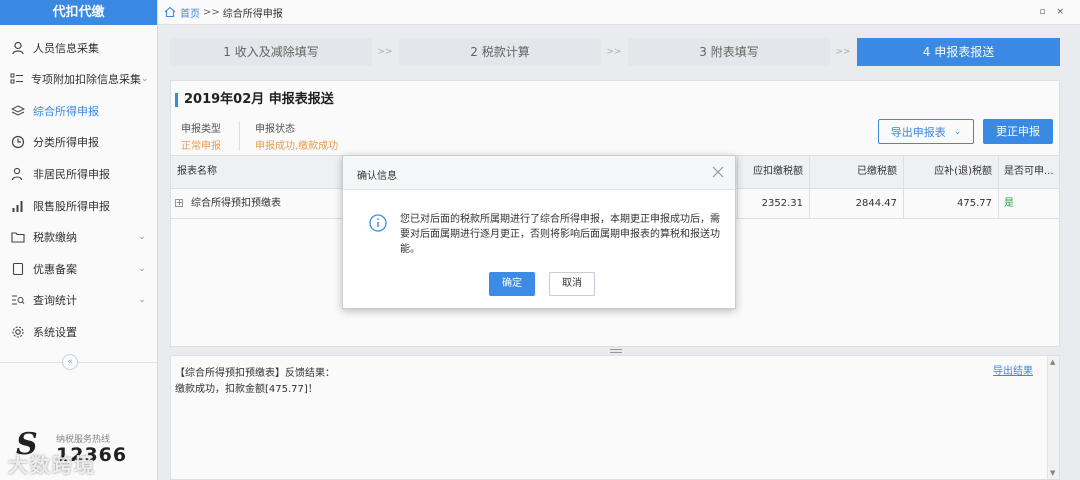 Image resolution: width=1080 pixels, height=480 pixels. I want to click on dialog-header: 确认信息, so click(539, 173).